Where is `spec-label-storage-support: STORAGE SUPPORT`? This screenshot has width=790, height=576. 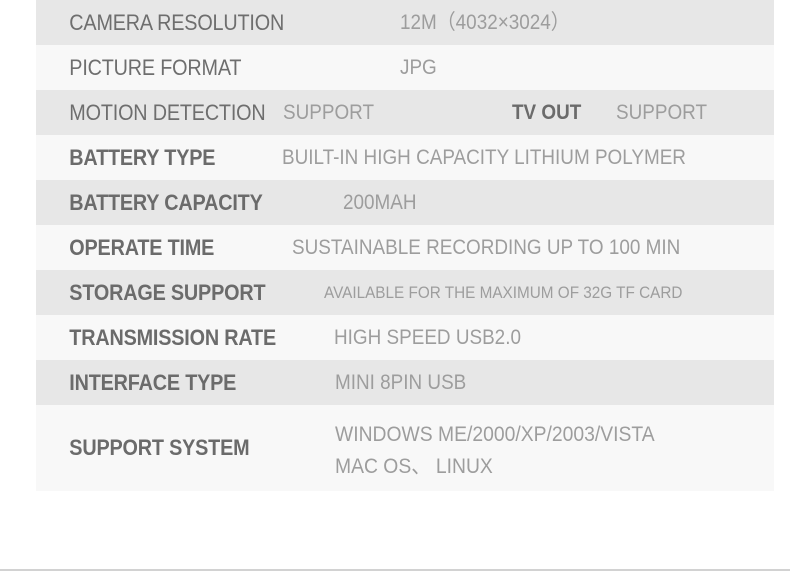
spec-label-storage-support: STORAGE SUPPORT is located at coordinates (167, 292).